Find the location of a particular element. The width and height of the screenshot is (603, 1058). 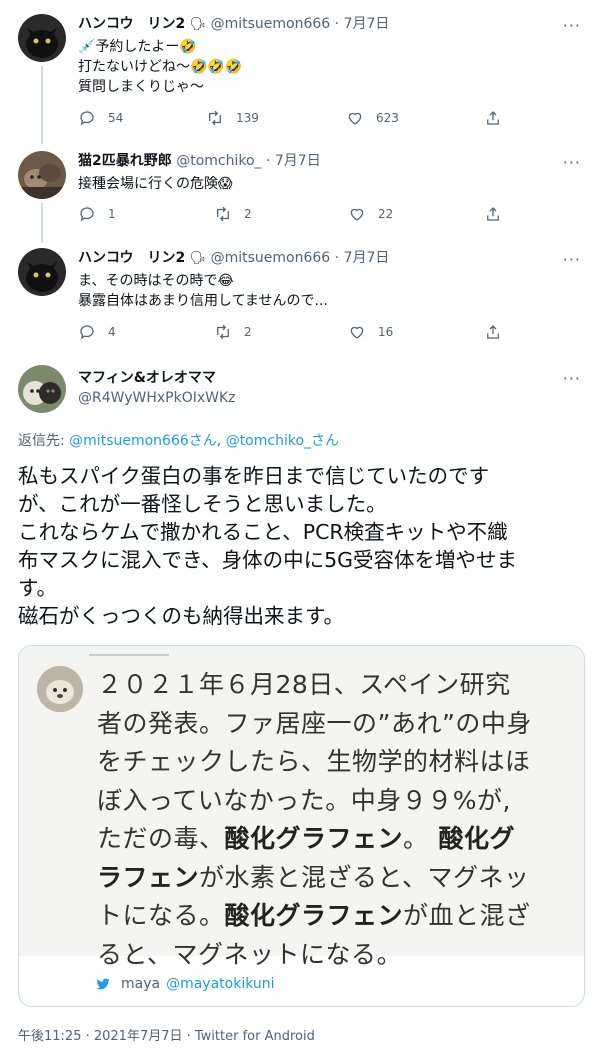

like-count: 623 is located at coordinates (387, 118).